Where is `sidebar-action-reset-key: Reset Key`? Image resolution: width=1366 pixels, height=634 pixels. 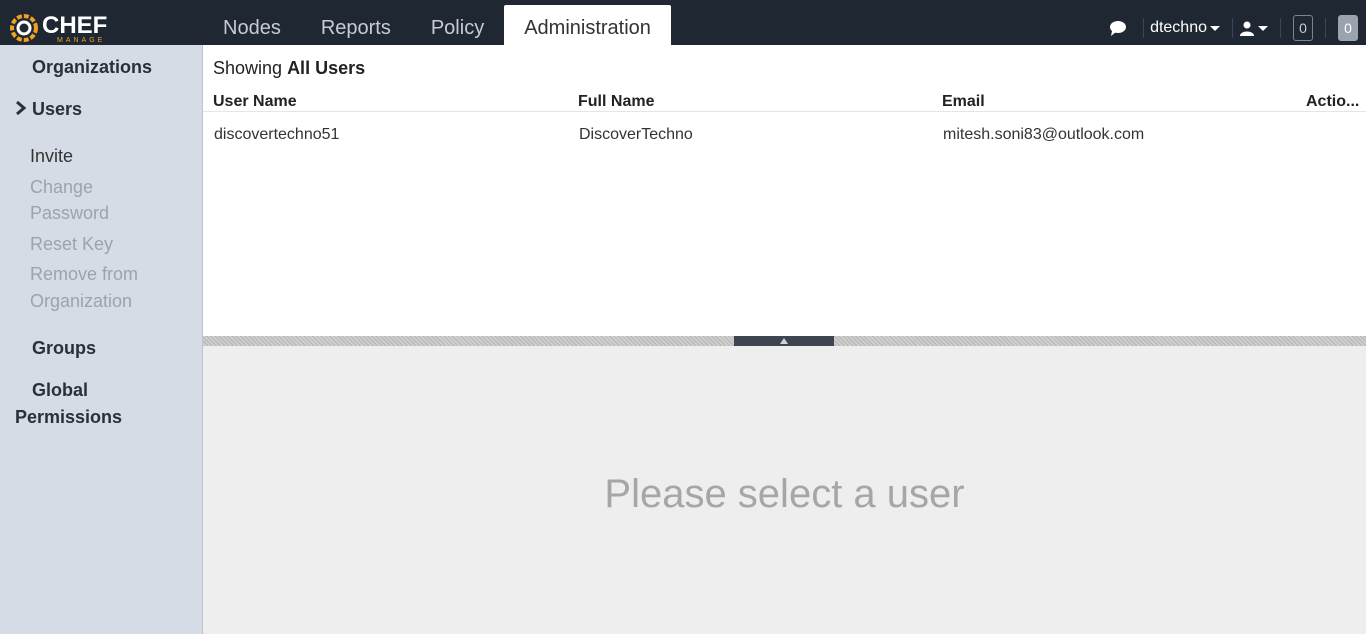
sidebar-action-reset-key: Reset Key is located at coordinates (72, 244).